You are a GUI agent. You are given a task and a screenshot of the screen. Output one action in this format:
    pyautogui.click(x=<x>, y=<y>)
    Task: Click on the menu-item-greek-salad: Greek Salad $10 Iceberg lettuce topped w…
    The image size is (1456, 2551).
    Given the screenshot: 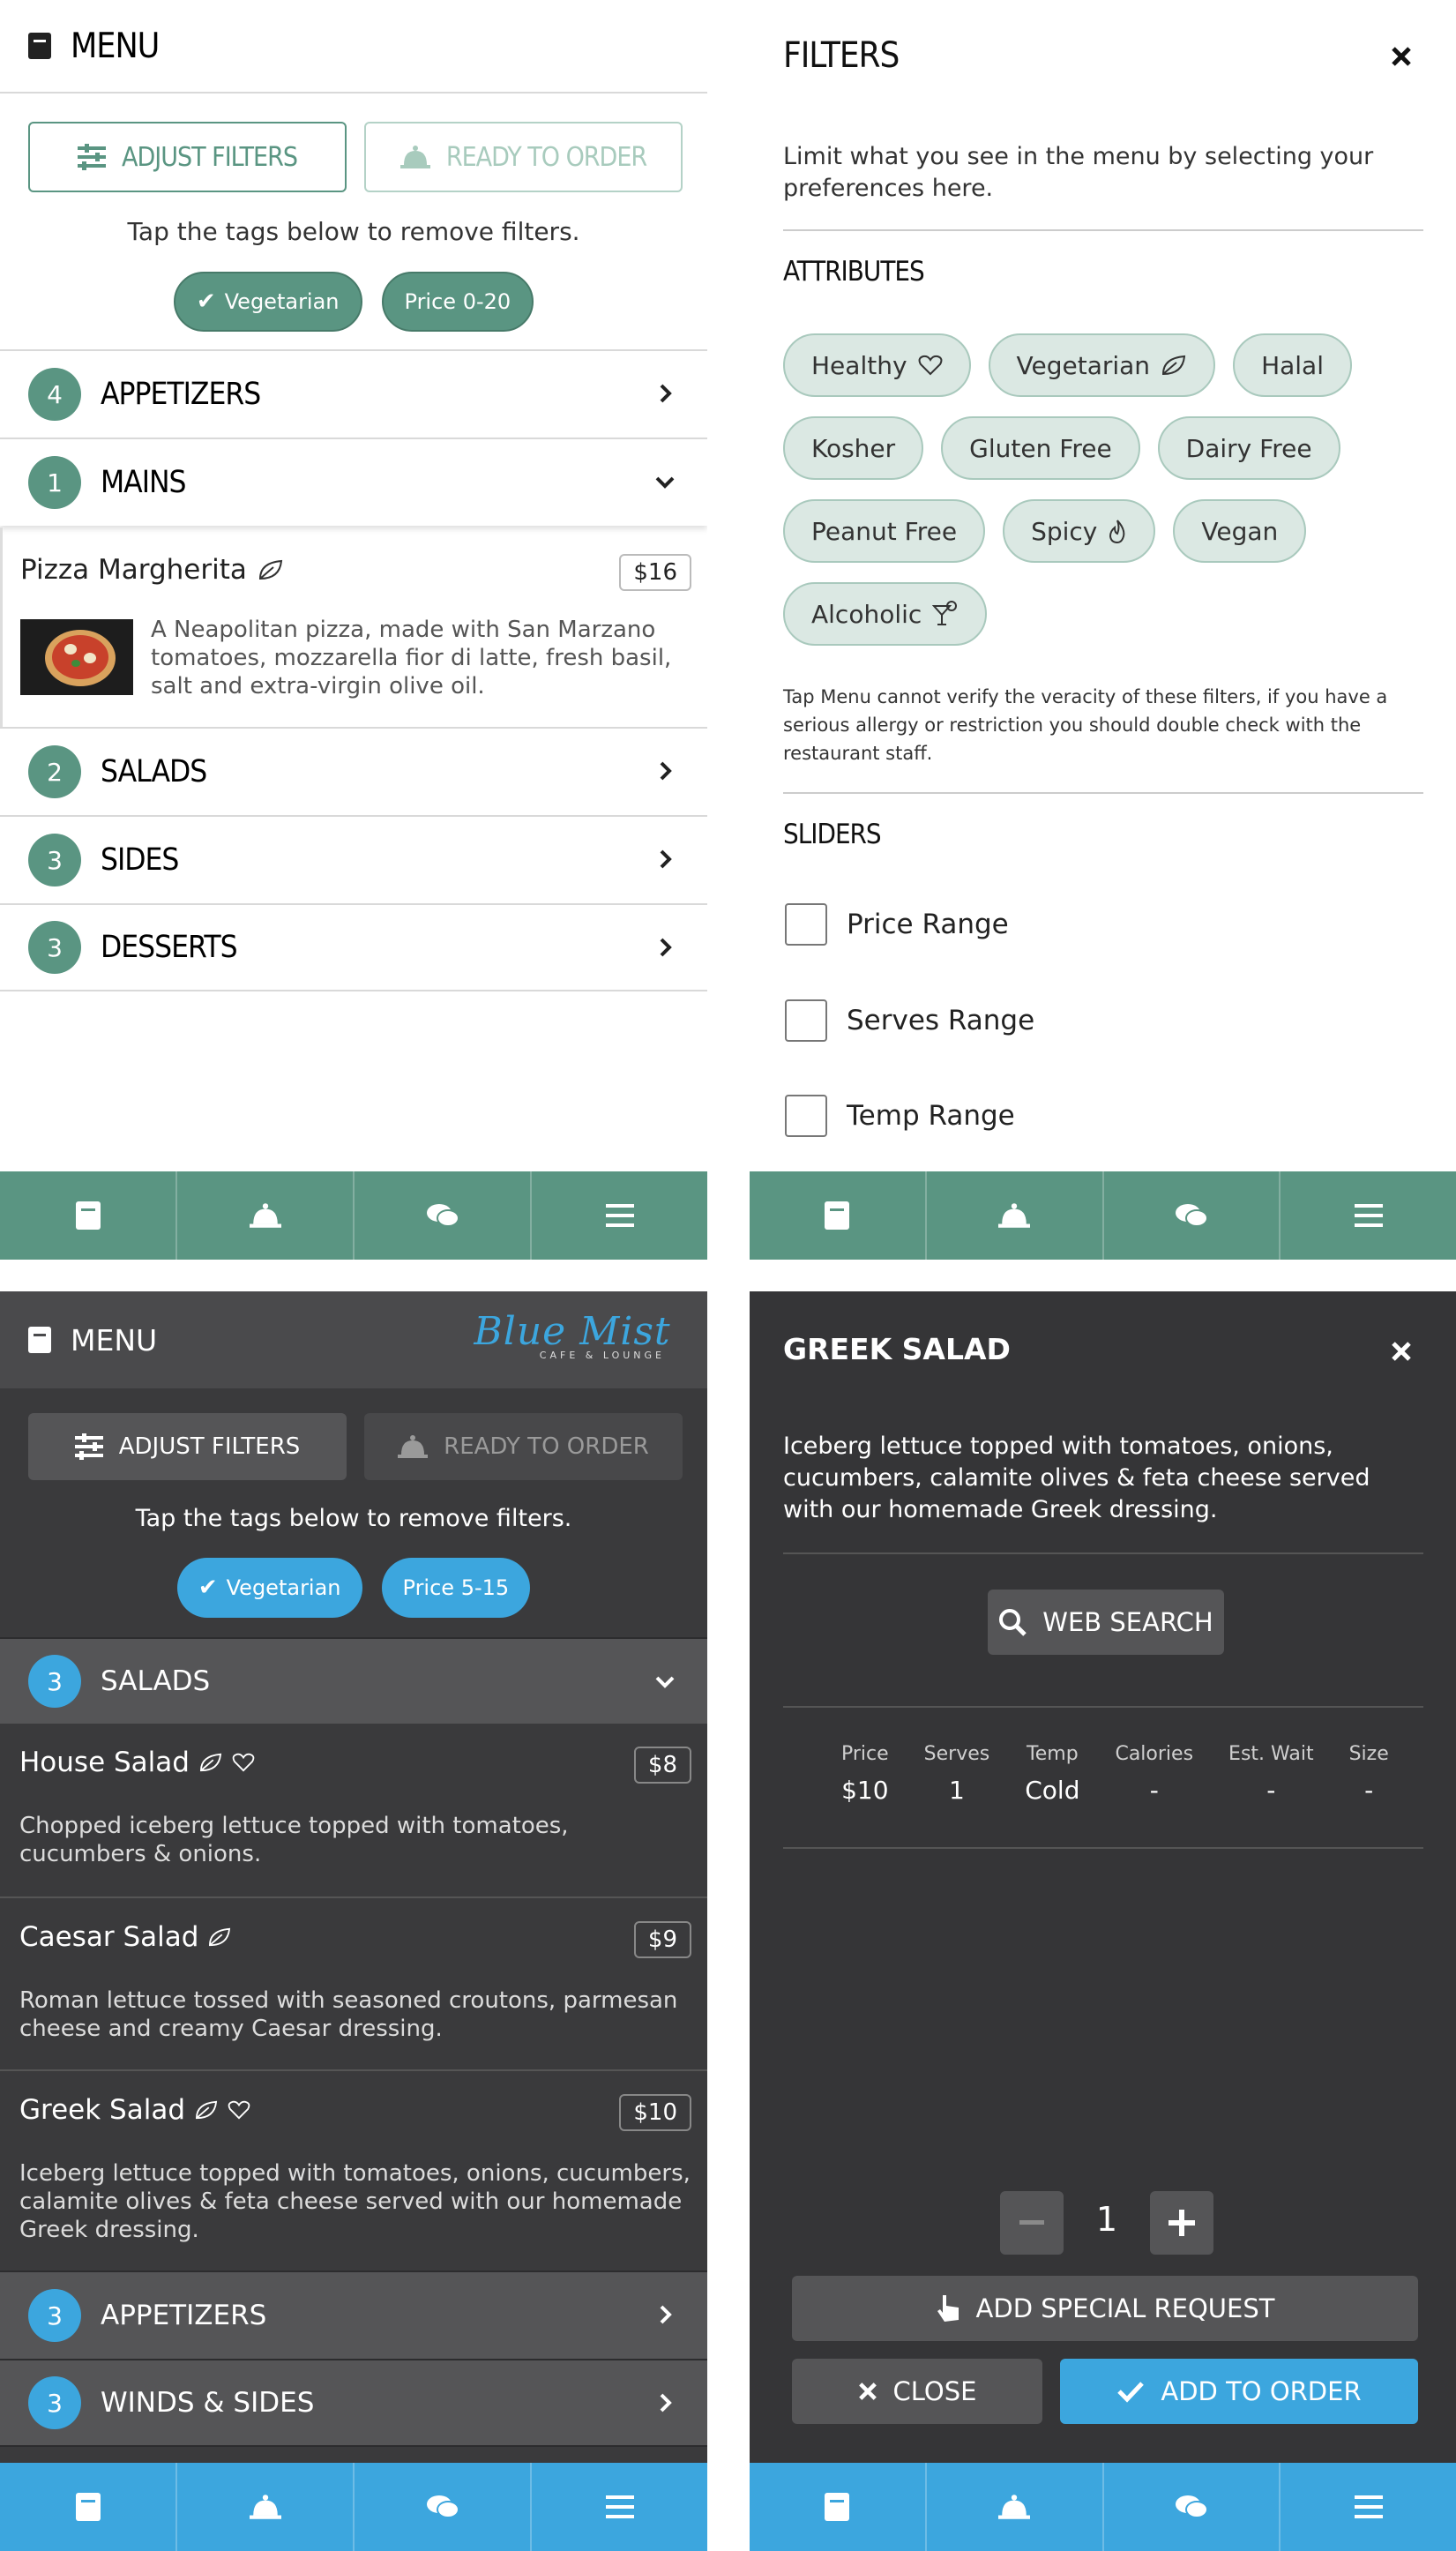 What is the action you would take?
    pyautogui.click(x=353, y=2169)
    